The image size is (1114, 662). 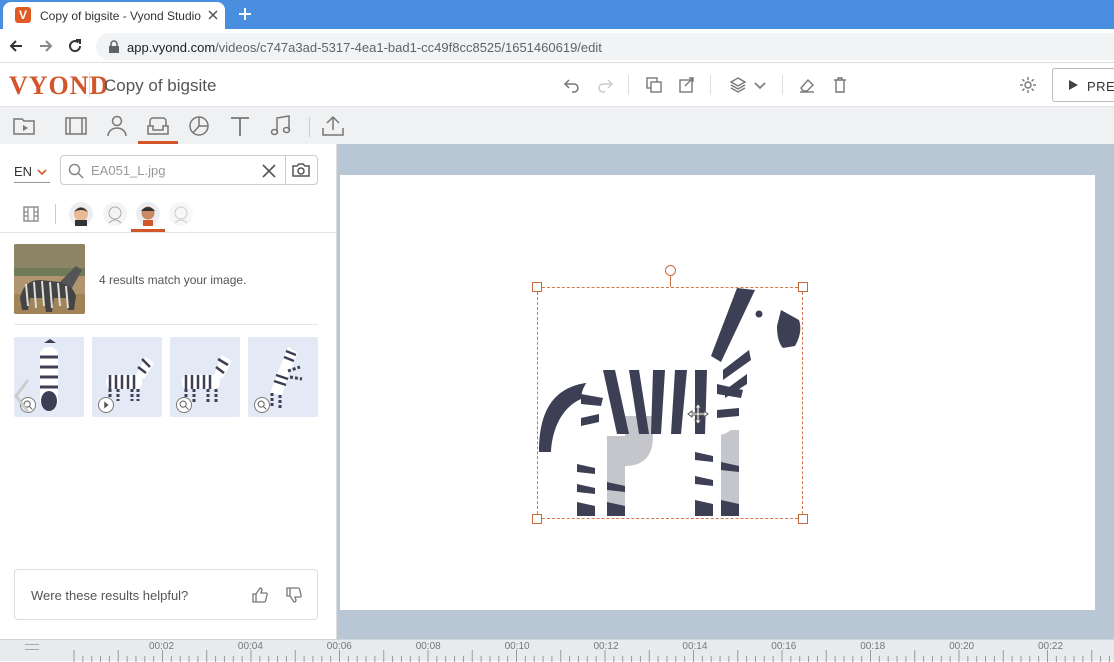 I want to click on timeline-label: 00:20, so click(x=962, y=646).